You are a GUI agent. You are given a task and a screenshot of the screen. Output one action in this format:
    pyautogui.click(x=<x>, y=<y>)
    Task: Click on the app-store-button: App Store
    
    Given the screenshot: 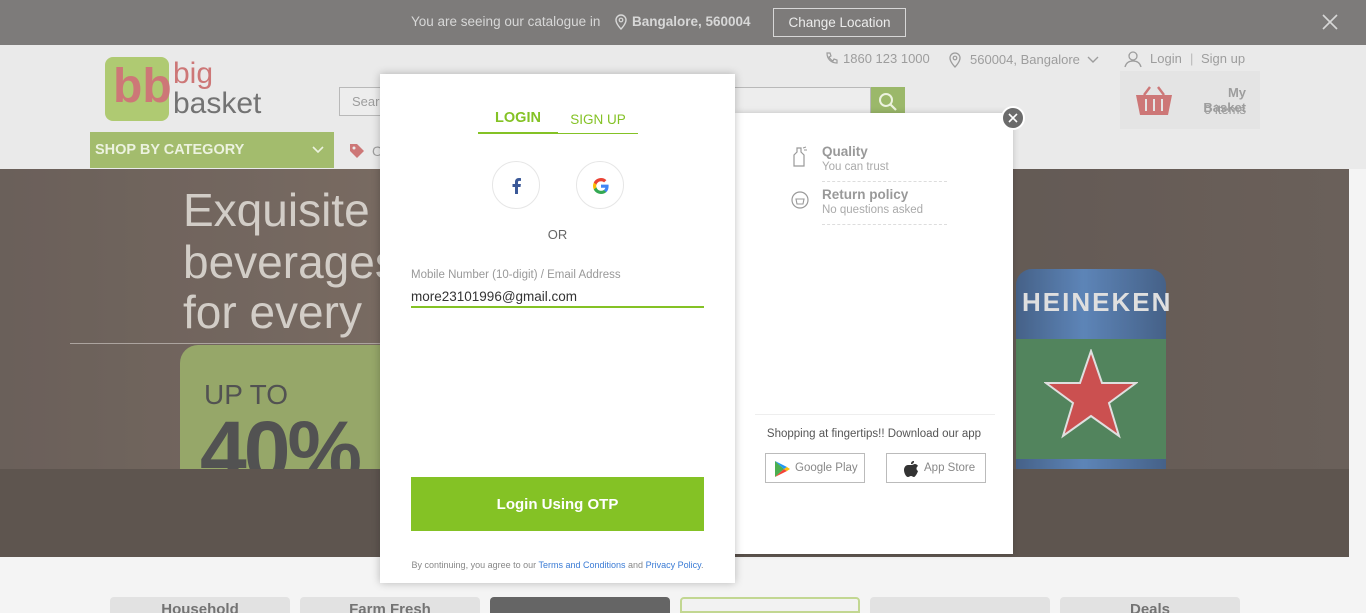 What is the action you would take?
    pyautogui.click(x=936, y=468)
    